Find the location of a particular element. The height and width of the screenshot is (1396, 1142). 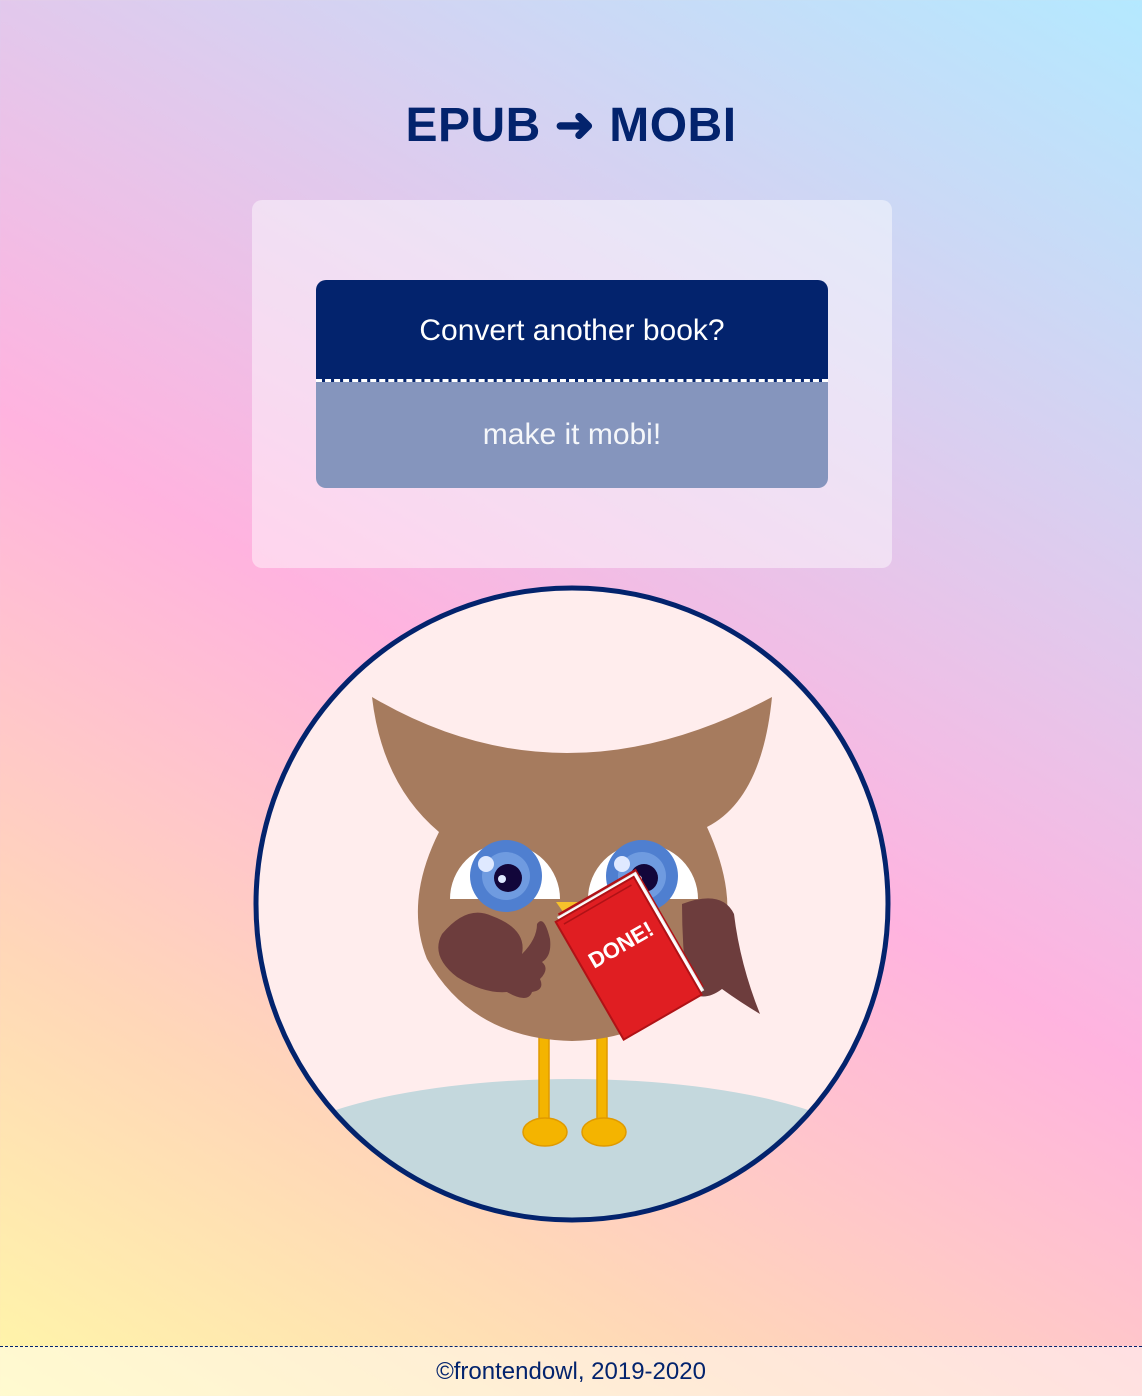

footer: ©frontendowl, 2019-2020 is located at coordinates (571, 1371).